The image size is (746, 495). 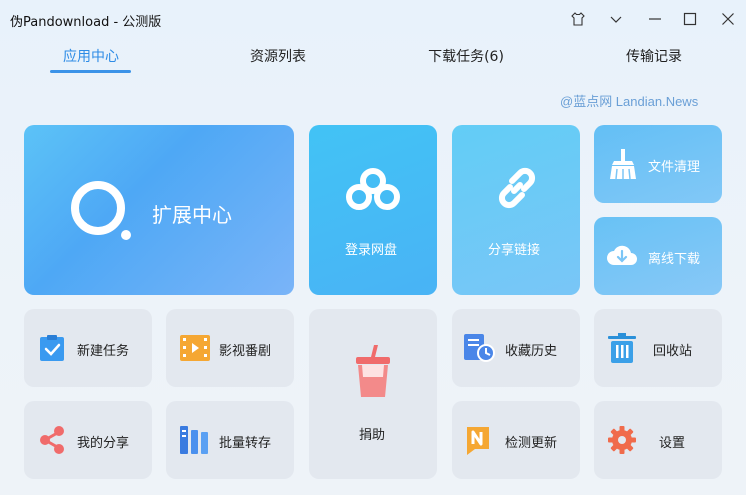 What do you see at coordinates (373, 19) in the screenshot?
I see `title-bar: 伪Pandownload - 公测版` at bounding box center [373, 19].